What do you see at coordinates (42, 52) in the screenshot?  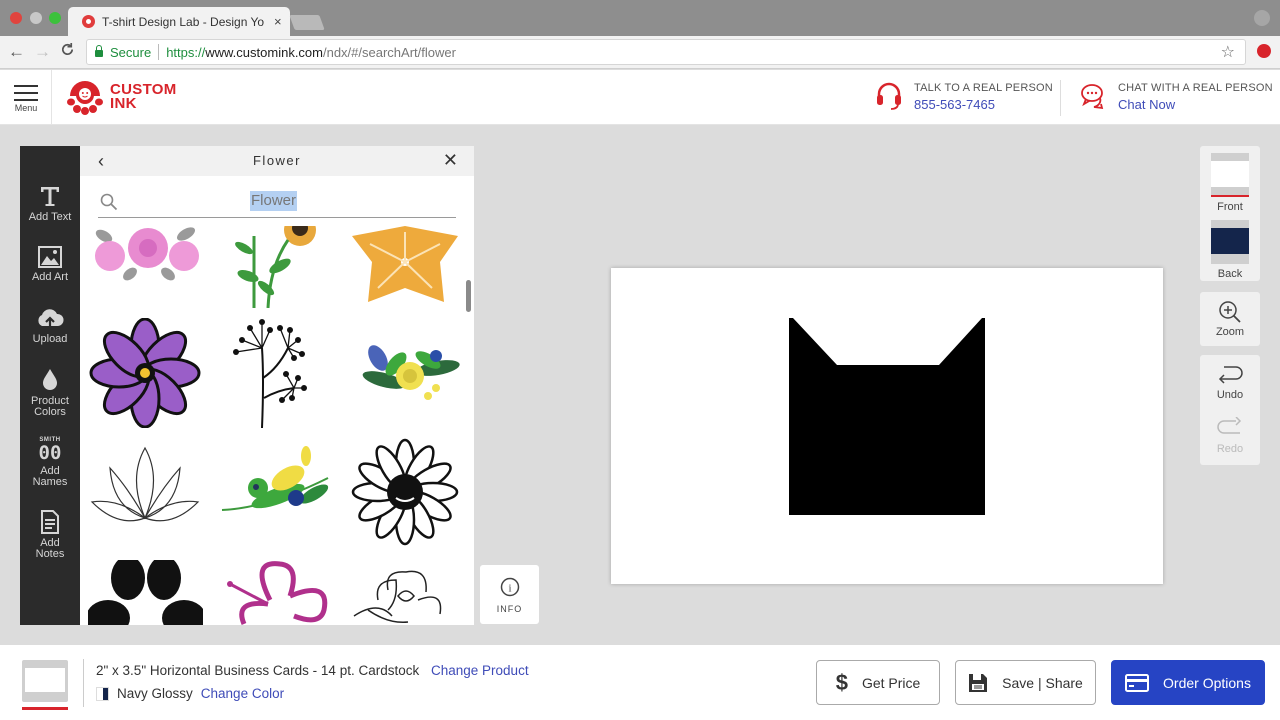 I see `forward-arrow-icon: →` at bounding box center [42, 52].